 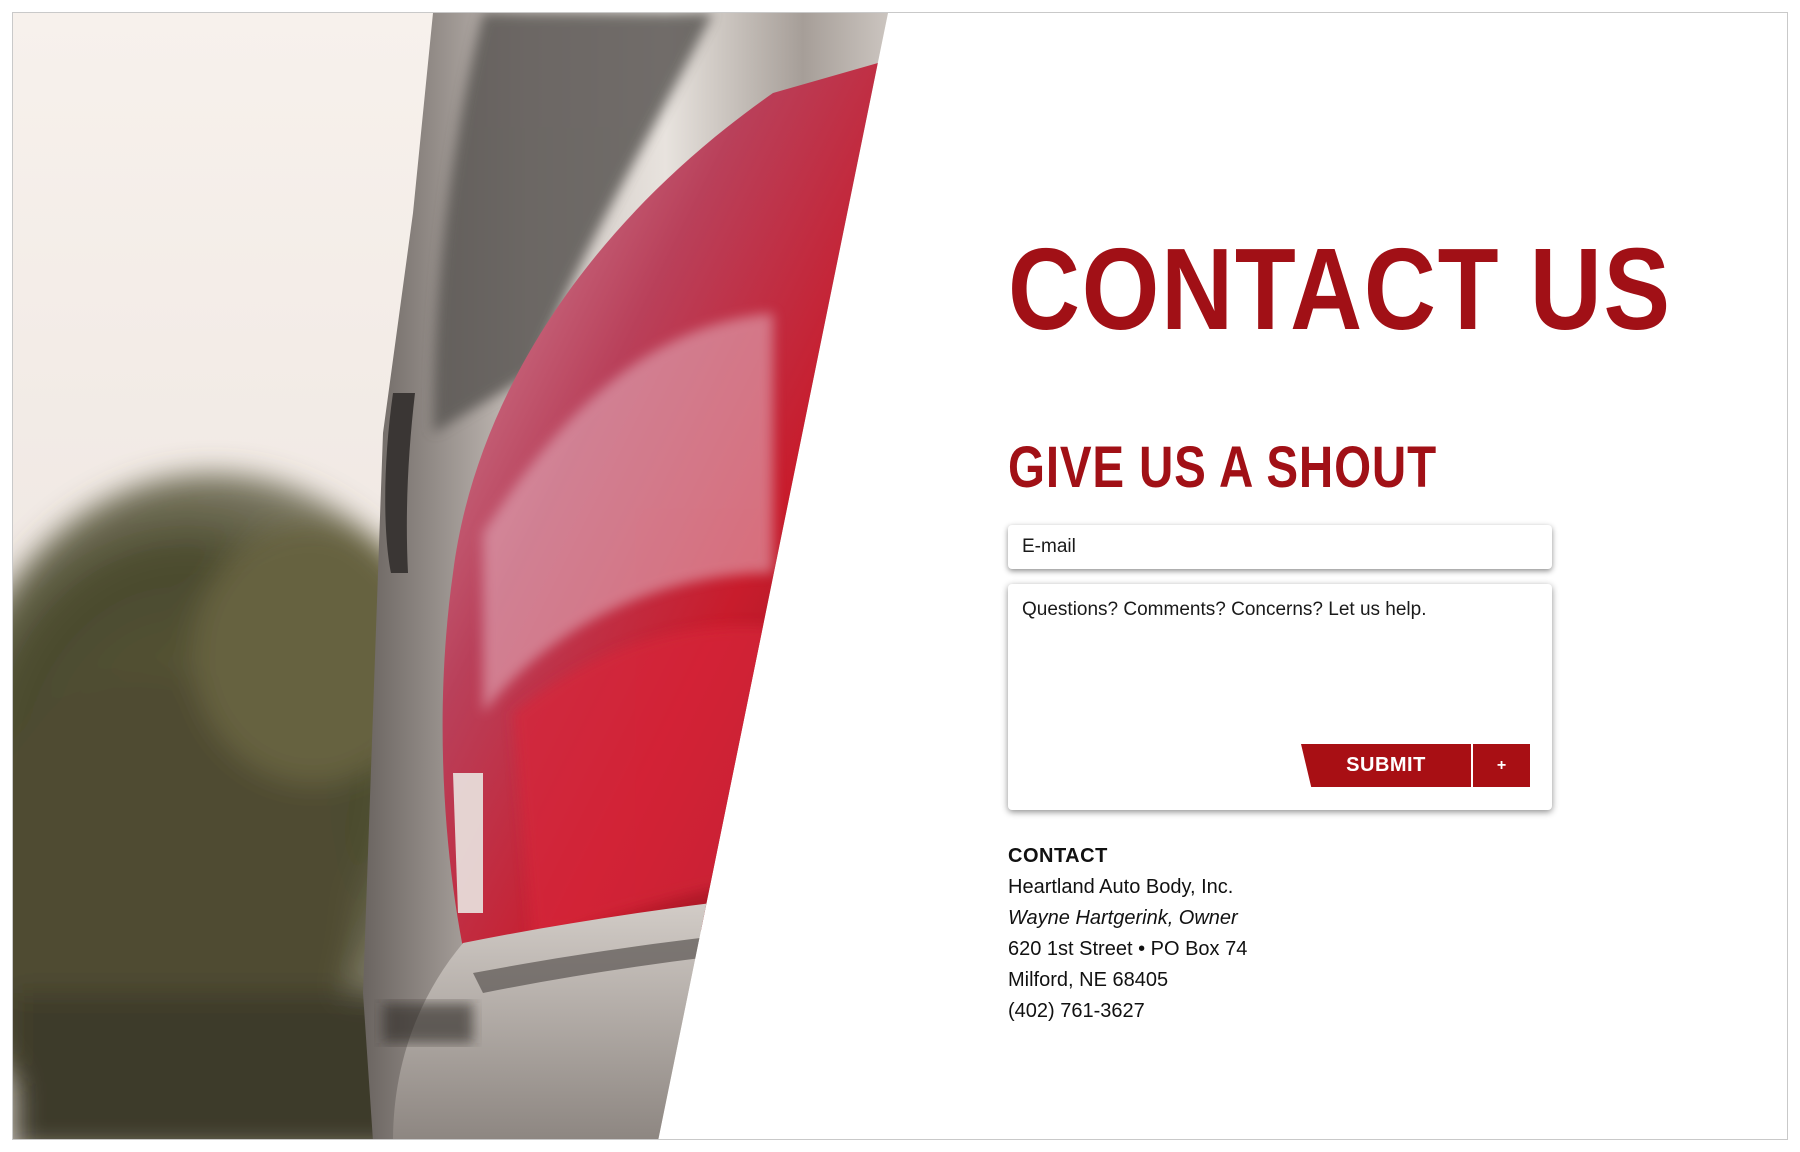 What do you see at coordinates (1128, 949) in the screenshot?
I see `street-address: 620 1st Street • PO Box 74` at bounding box center [1128, 949].